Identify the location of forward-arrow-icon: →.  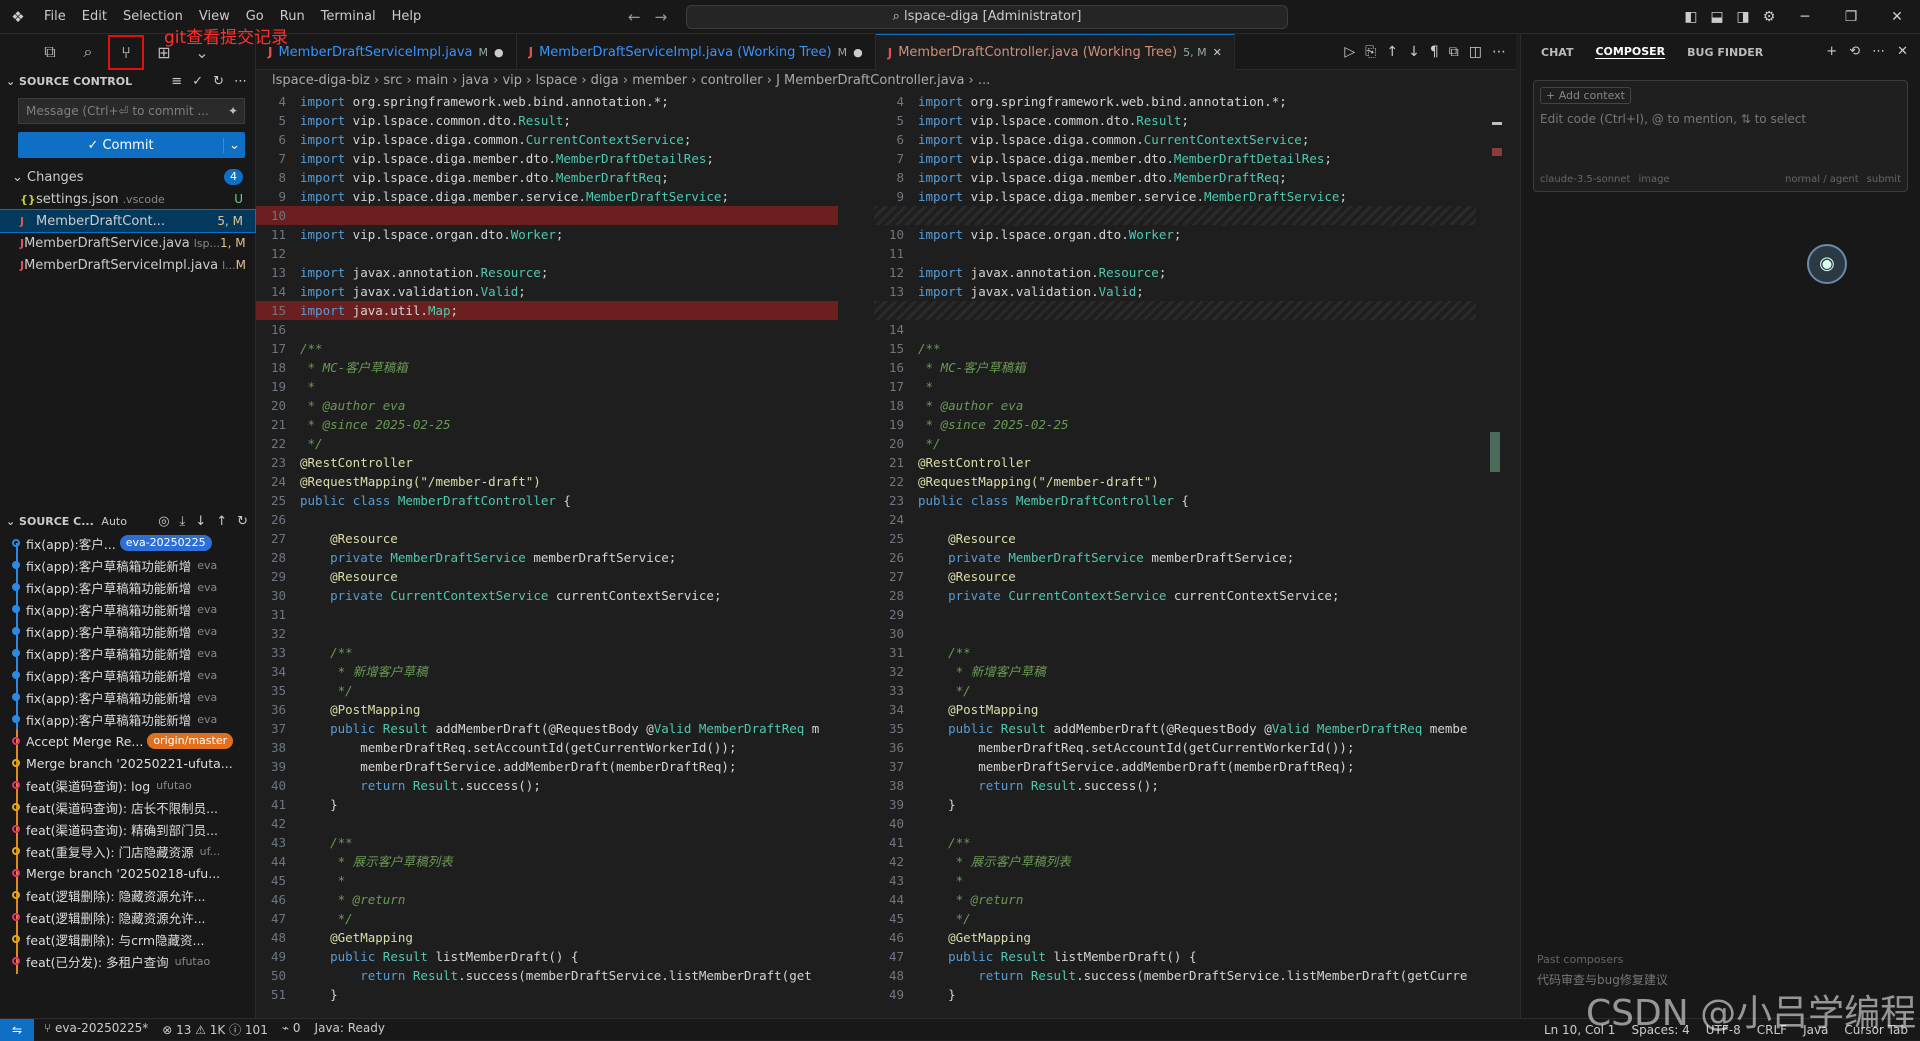
(661, 17).